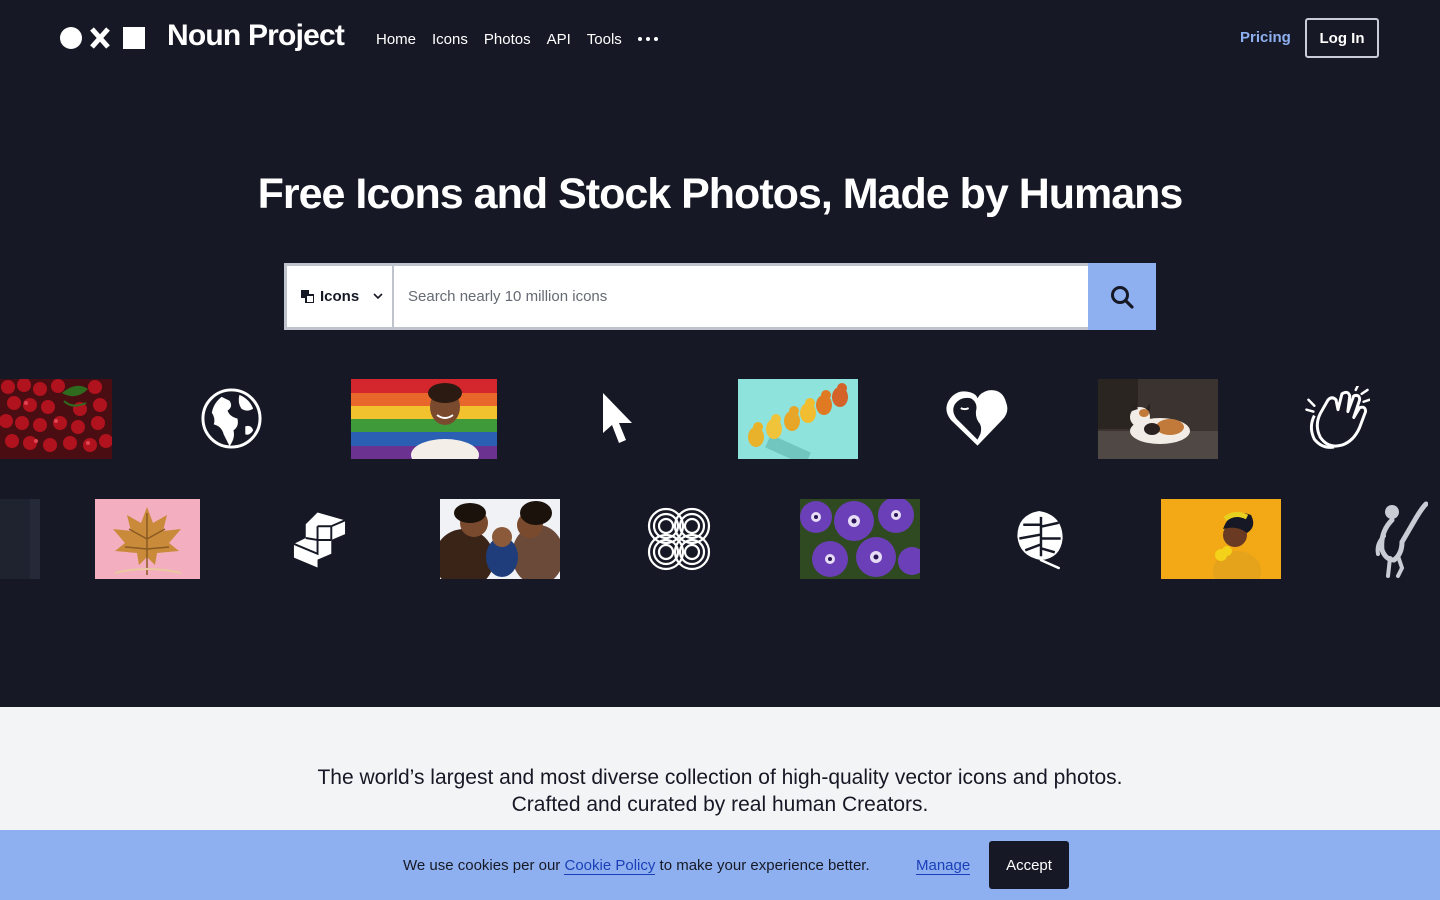 Image resolution: width=1440 pixels, height=900 pixels. I want to click on search-type-label: Icons, so click(340, 296).